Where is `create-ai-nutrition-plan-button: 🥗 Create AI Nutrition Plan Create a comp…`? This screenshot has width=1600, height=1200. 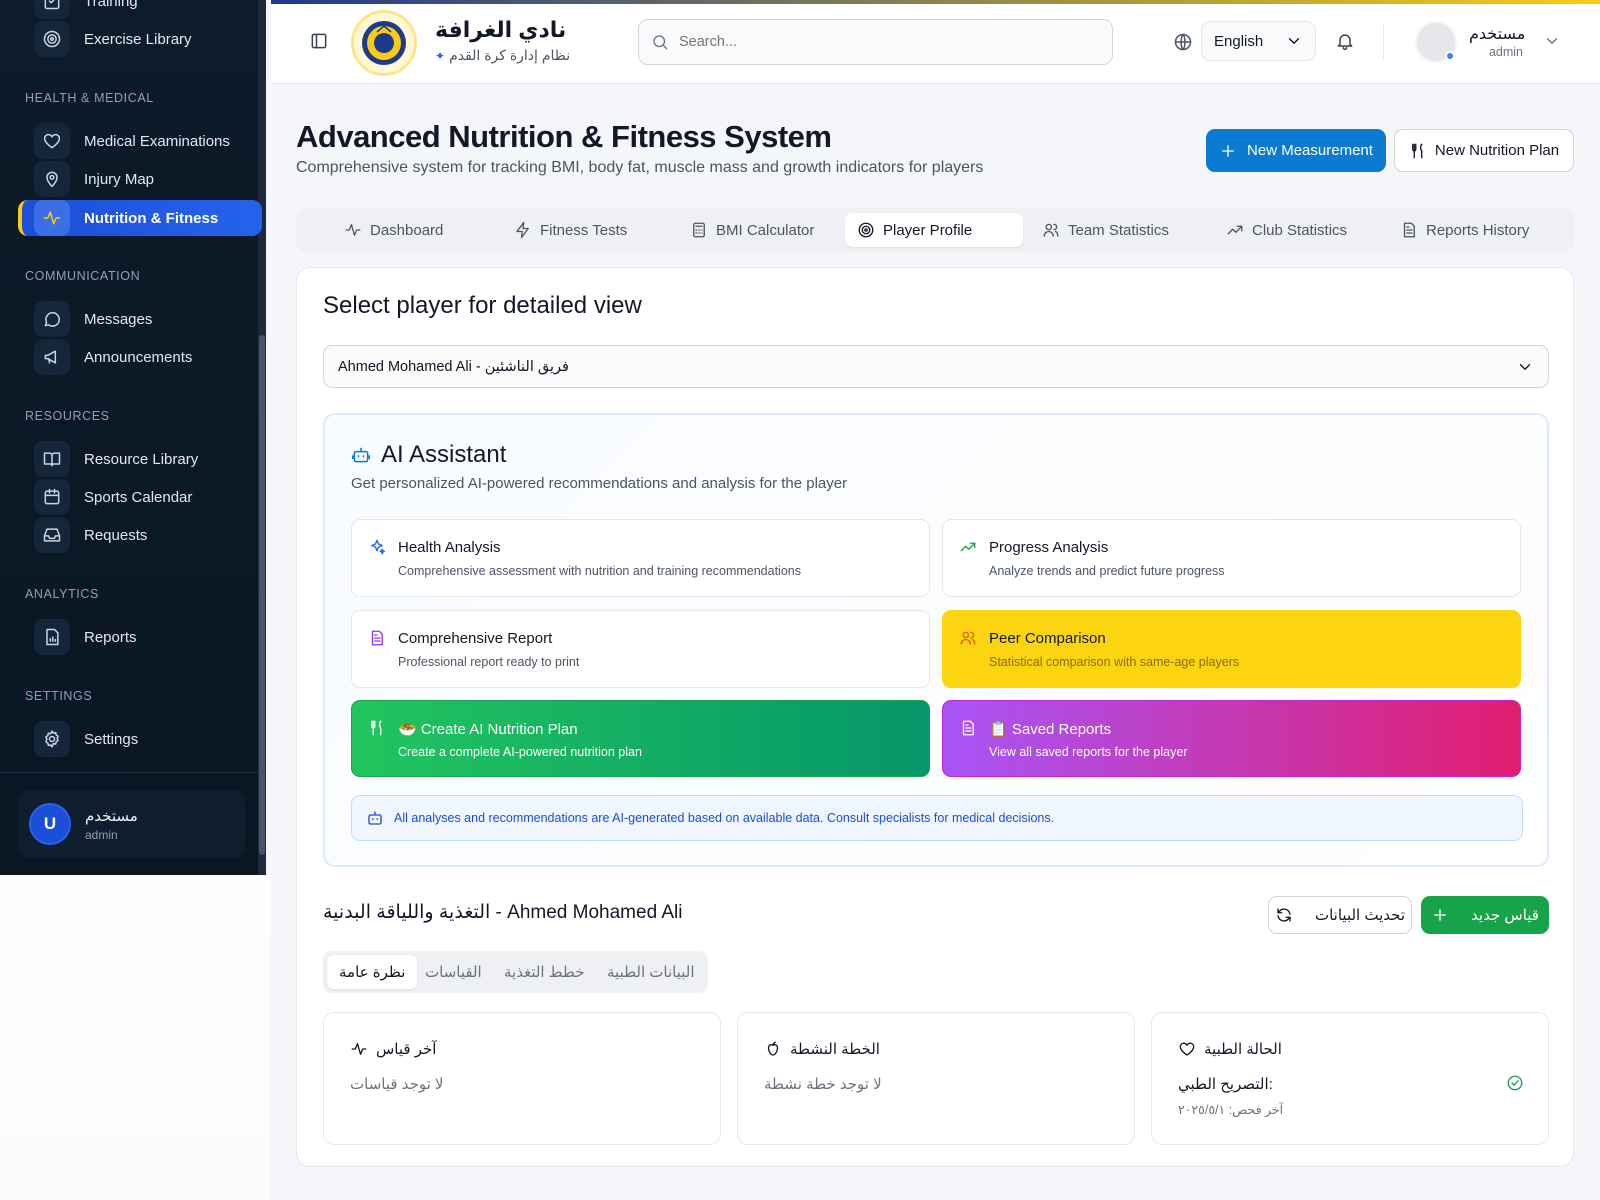 create-ai-nutrition-plan-button: 🥗 Create AI Nutrition Plan Create a comp… is located at coordinates (640, 738).